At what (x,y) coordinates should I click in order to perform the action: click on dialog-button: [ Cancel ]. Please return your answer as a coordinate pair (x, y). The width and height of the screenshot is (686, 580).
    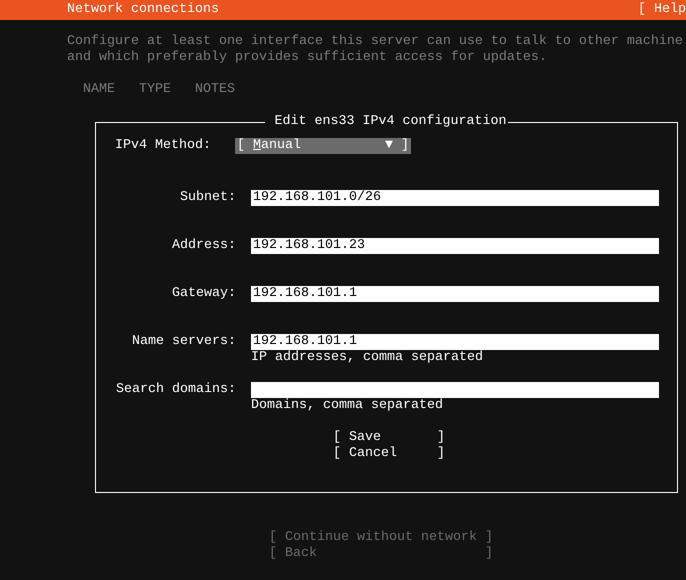
    Looking at the image, I should click on (389, 454).